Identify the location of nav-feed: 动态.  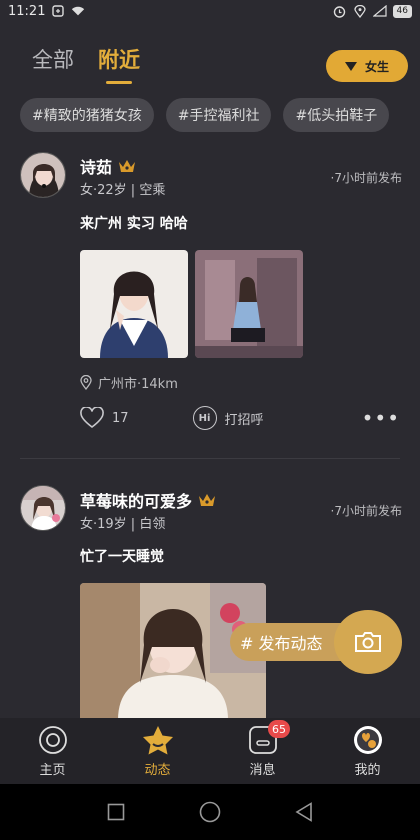
(157, 751).